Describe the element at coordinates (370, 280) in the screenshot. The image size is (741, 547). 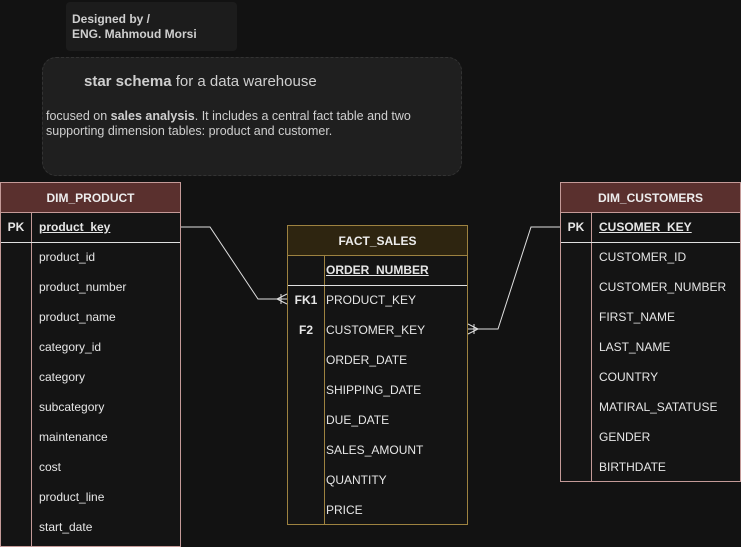
I see `relationship-lines` at that location.